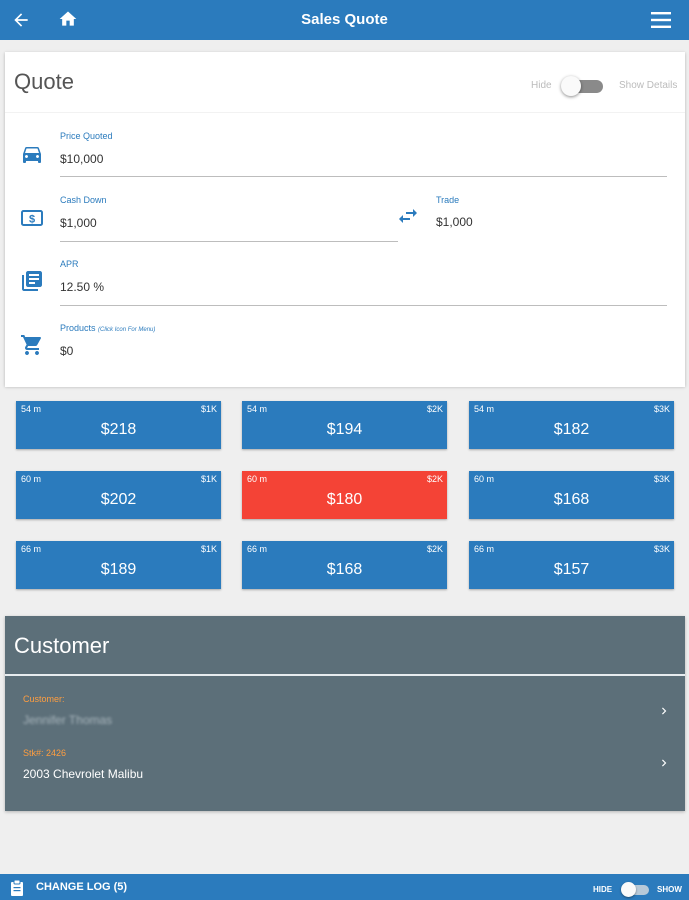  What do you see at coordinates (118, 499) in the screenshot?
I see `payment-amount: $202` at bounding box center [118, 499].